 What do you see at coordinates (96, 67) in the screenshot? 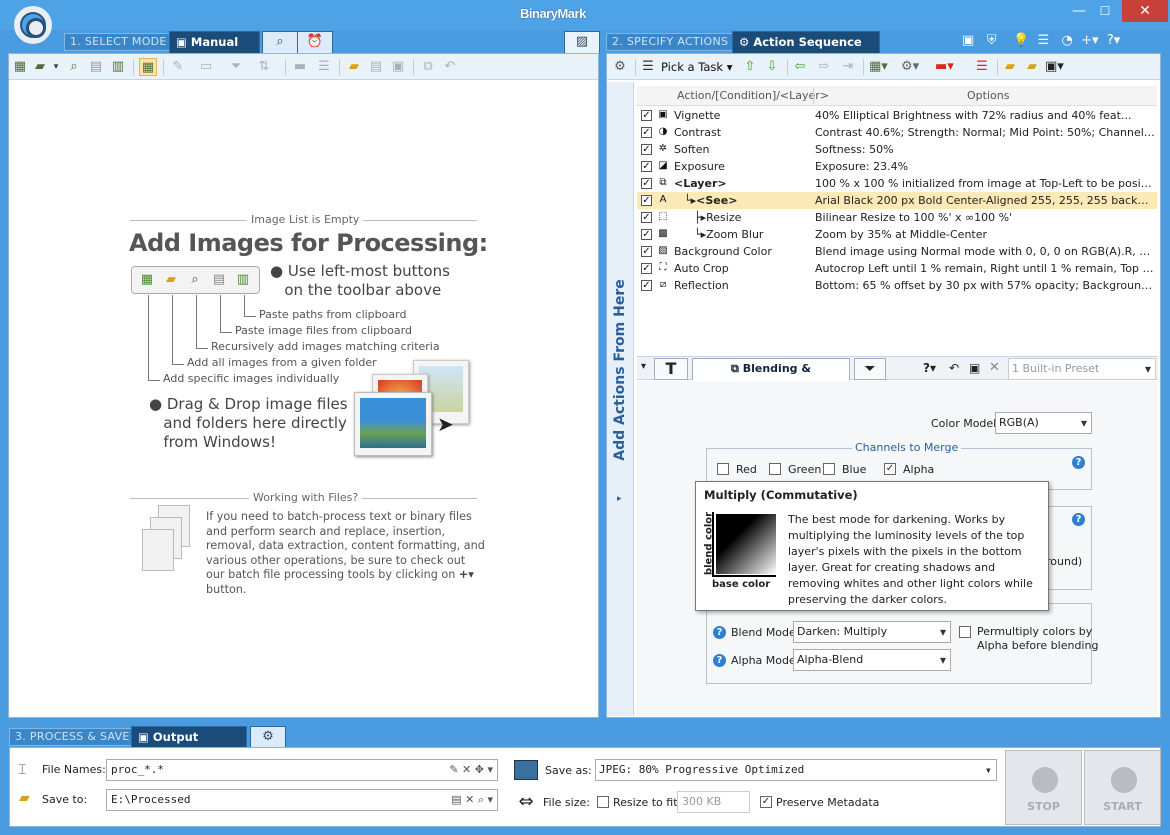
I see `paste-files-icon: ▤` at bounding box center [96, 67].